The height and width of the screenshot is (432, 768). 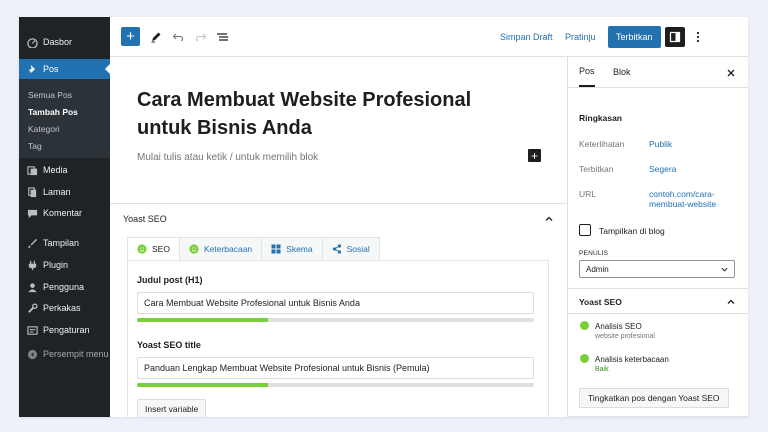 I want to click on tab-label: Sosial, so click(x=358, y=249).